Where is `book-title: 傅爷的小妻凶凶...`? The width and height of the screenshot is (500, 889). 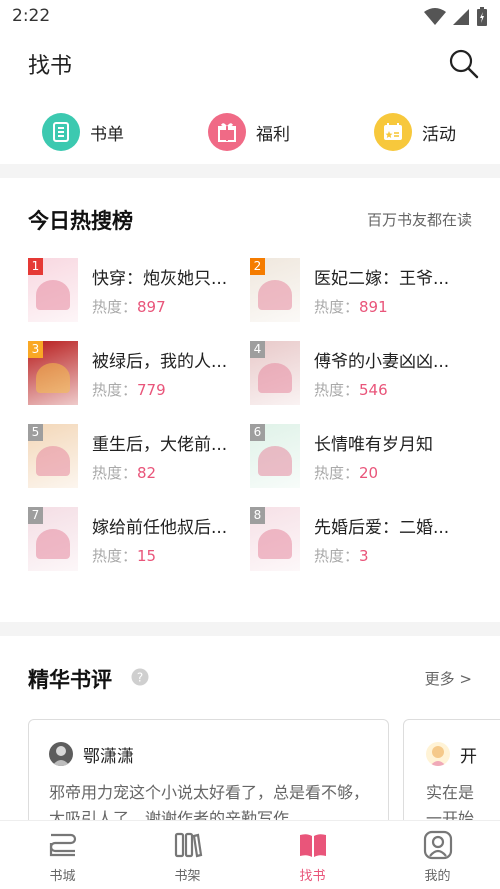
book-title: 傅爷的小妻凶凶... is located at coordinates (382, 362).